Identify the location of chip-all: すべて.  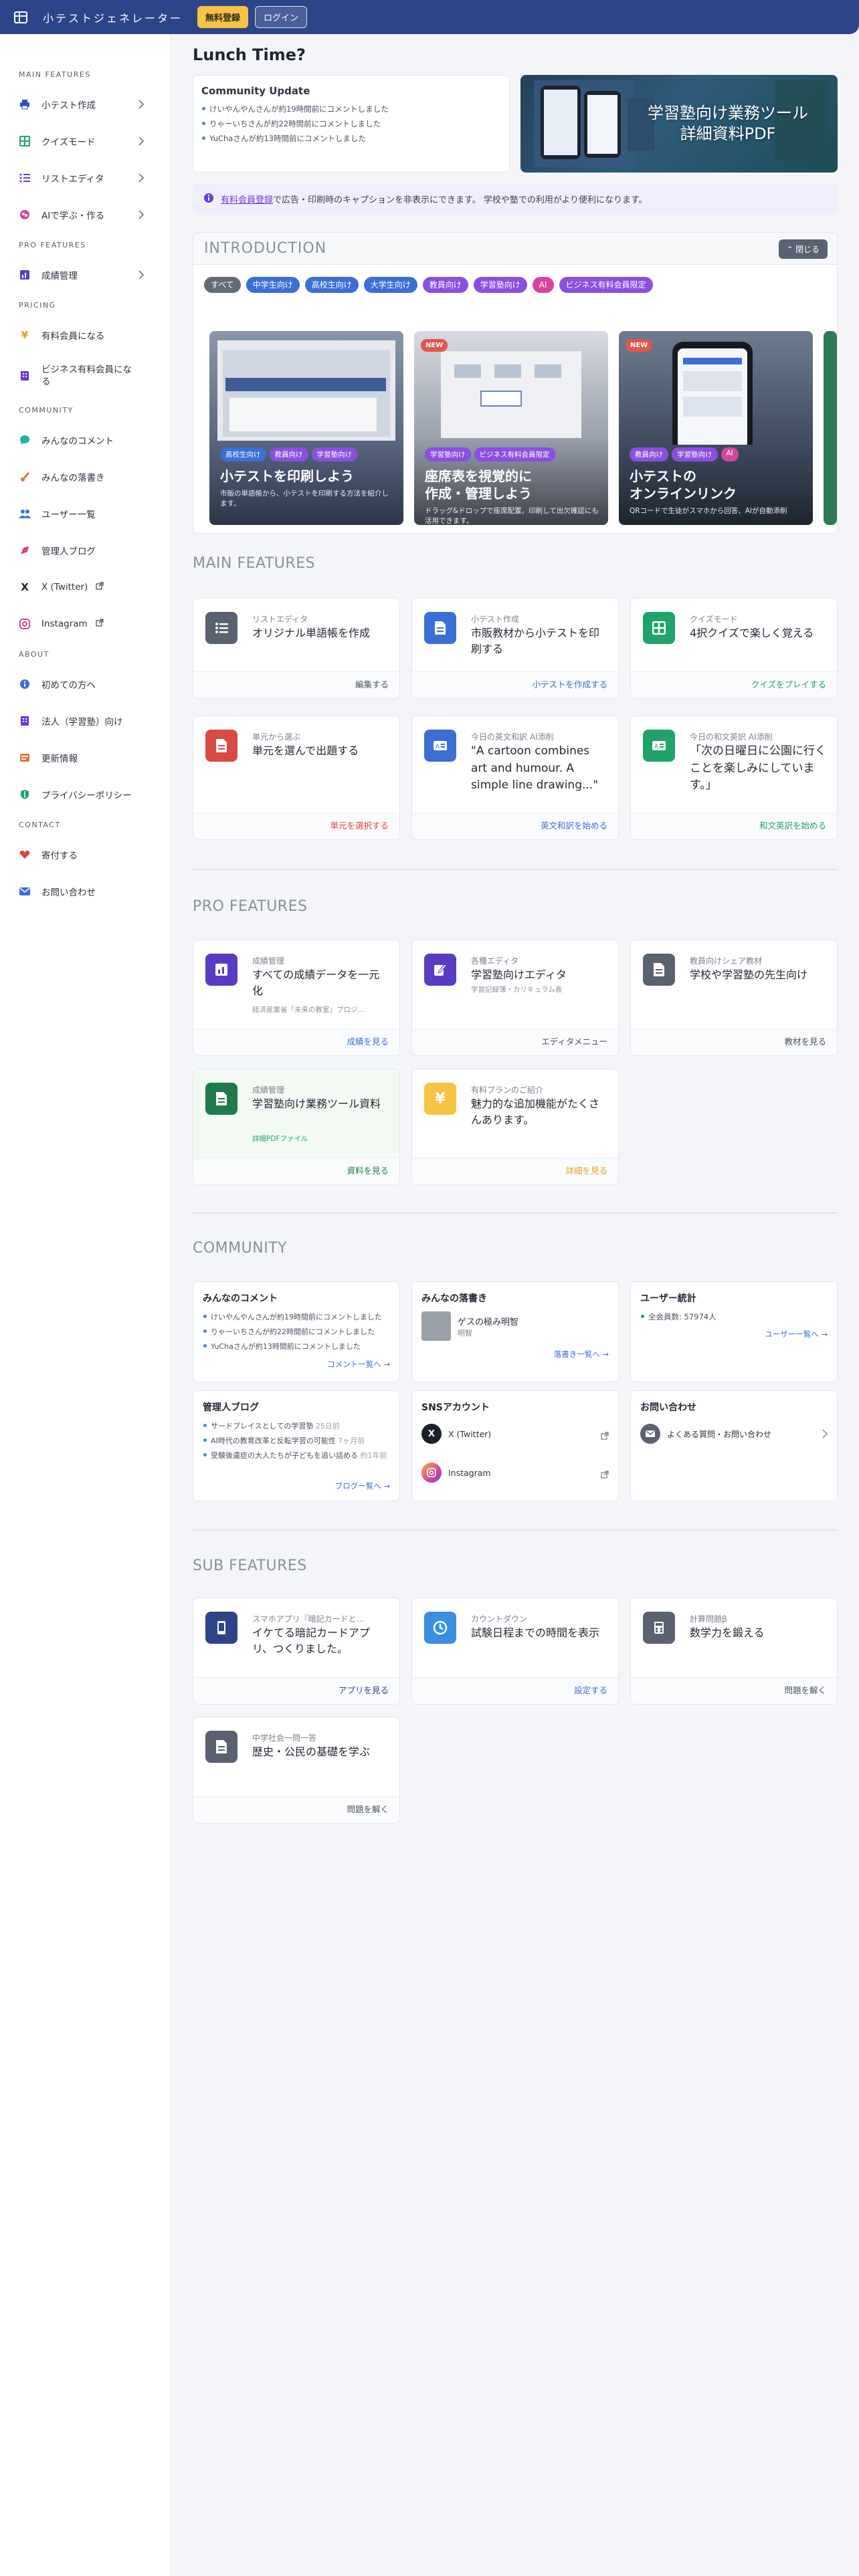
(223, 285).